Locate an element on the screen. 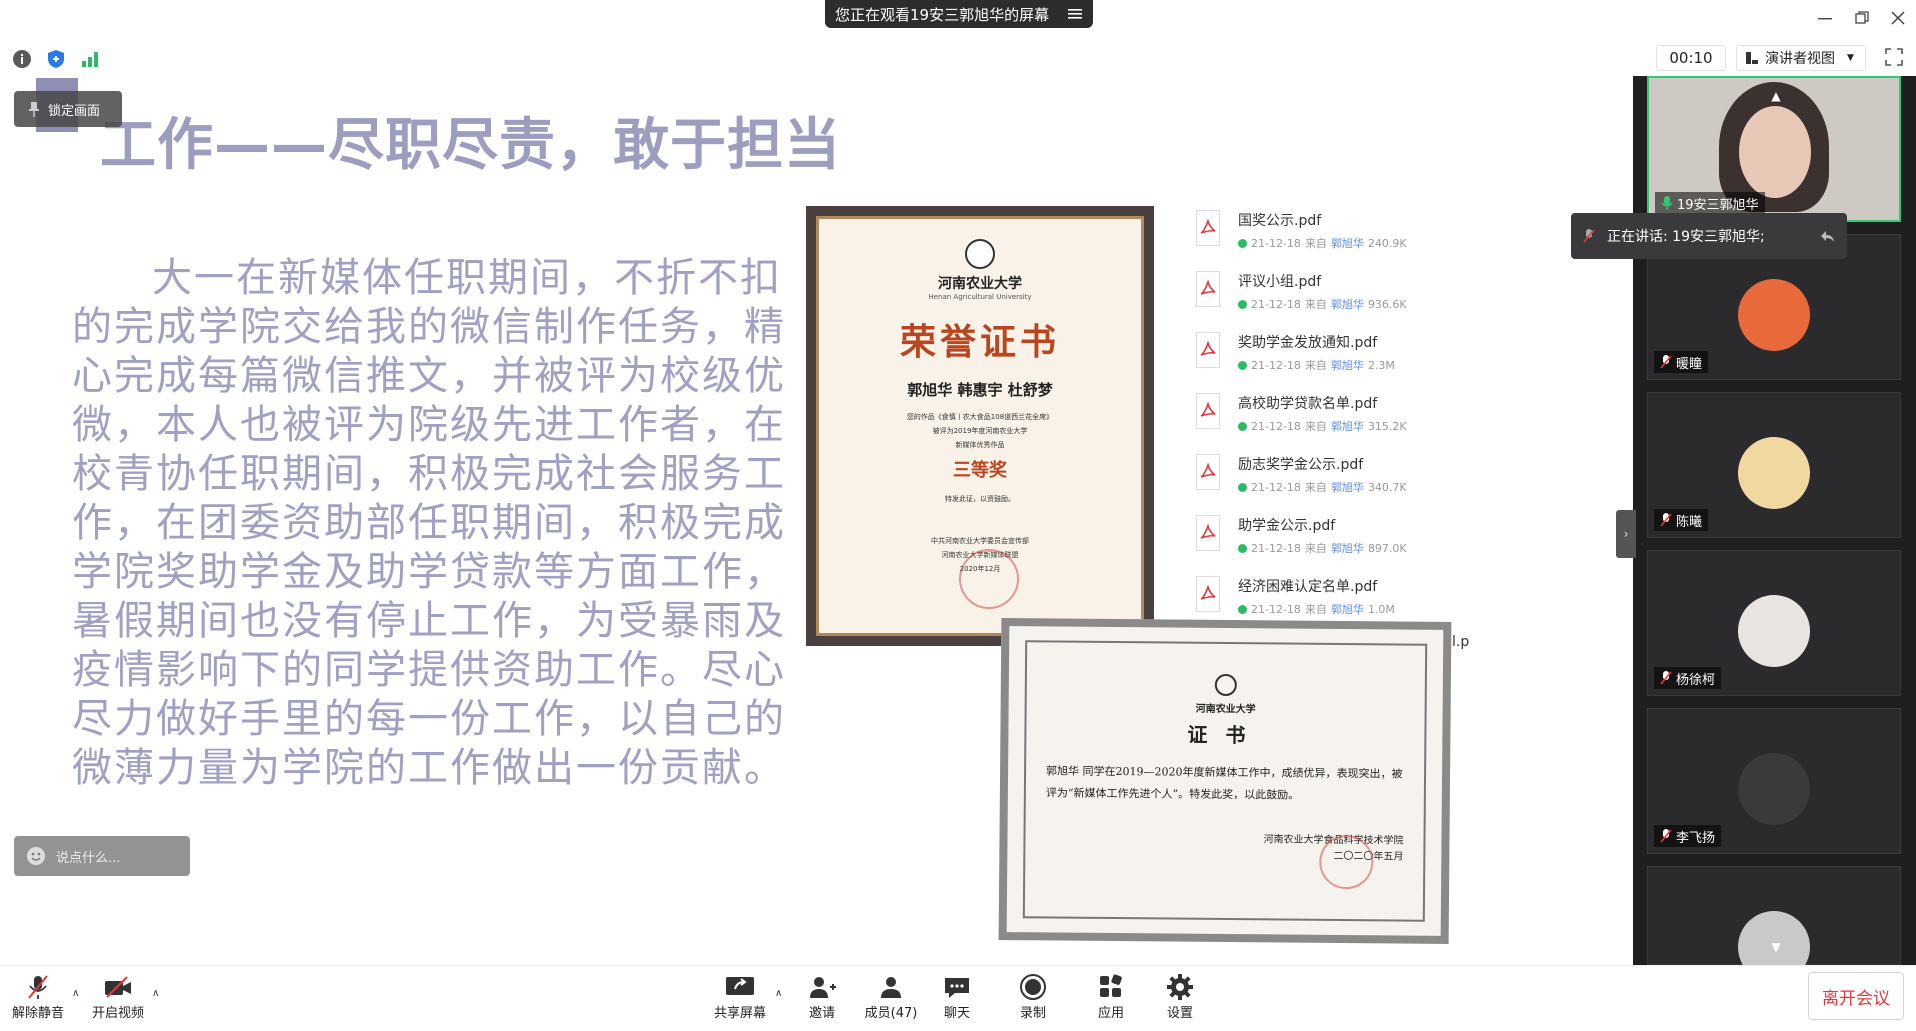 Image resolution: width=1916 pixels, height=1031 pixels. top-toolbar is located at coordinates (958, 58).